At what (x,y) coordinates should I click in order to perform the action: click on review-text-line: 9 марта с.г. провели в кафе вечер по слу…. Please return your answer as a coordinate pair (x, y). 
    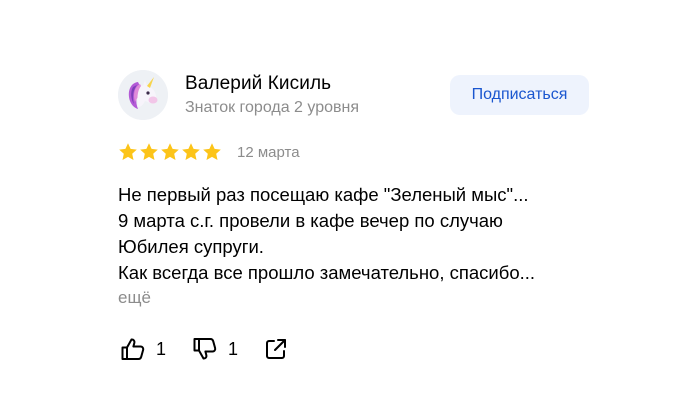
    Looking at the image, I should click on (310, 220).